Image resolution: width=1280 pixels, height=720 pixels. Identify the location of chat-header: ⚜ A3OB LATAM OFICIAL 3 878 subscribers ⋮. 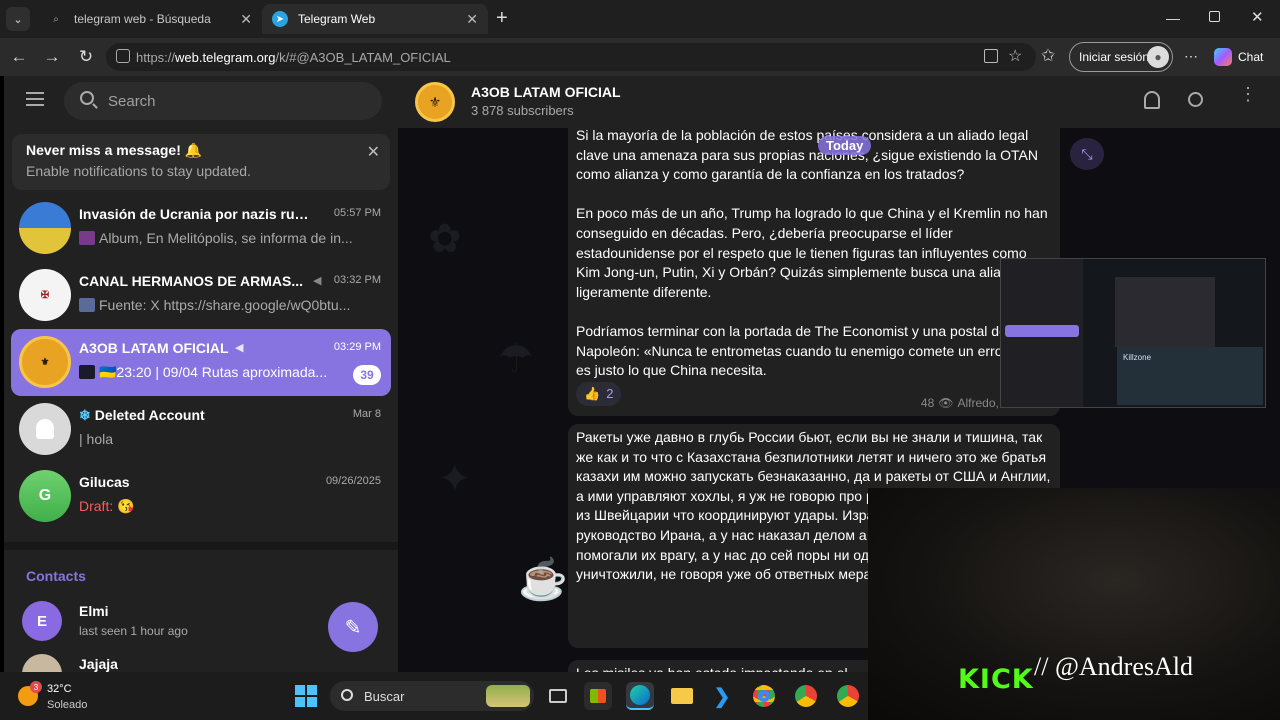
(839, 102).